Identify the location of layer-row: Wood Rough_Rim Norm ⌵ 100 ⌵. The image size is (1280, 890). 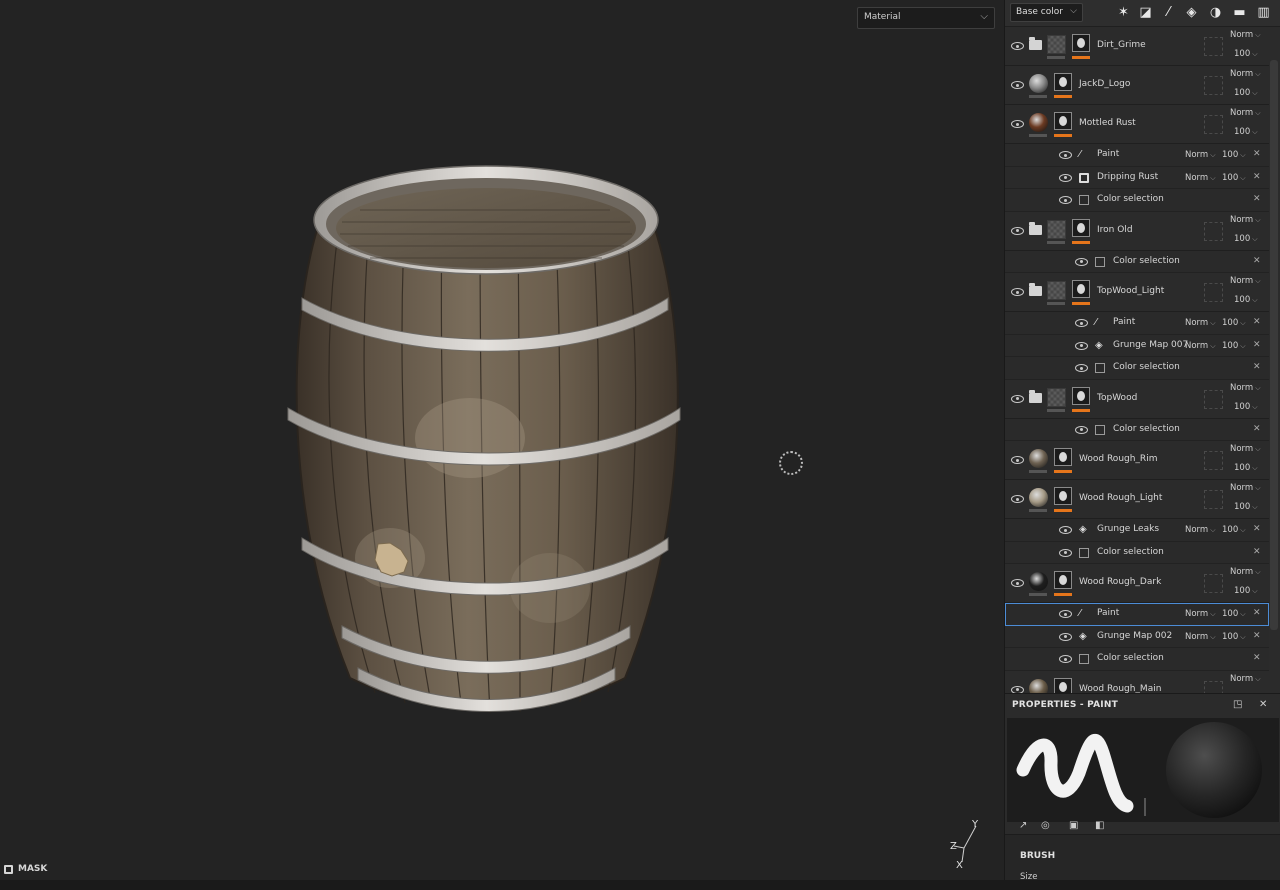
(1137, 460).